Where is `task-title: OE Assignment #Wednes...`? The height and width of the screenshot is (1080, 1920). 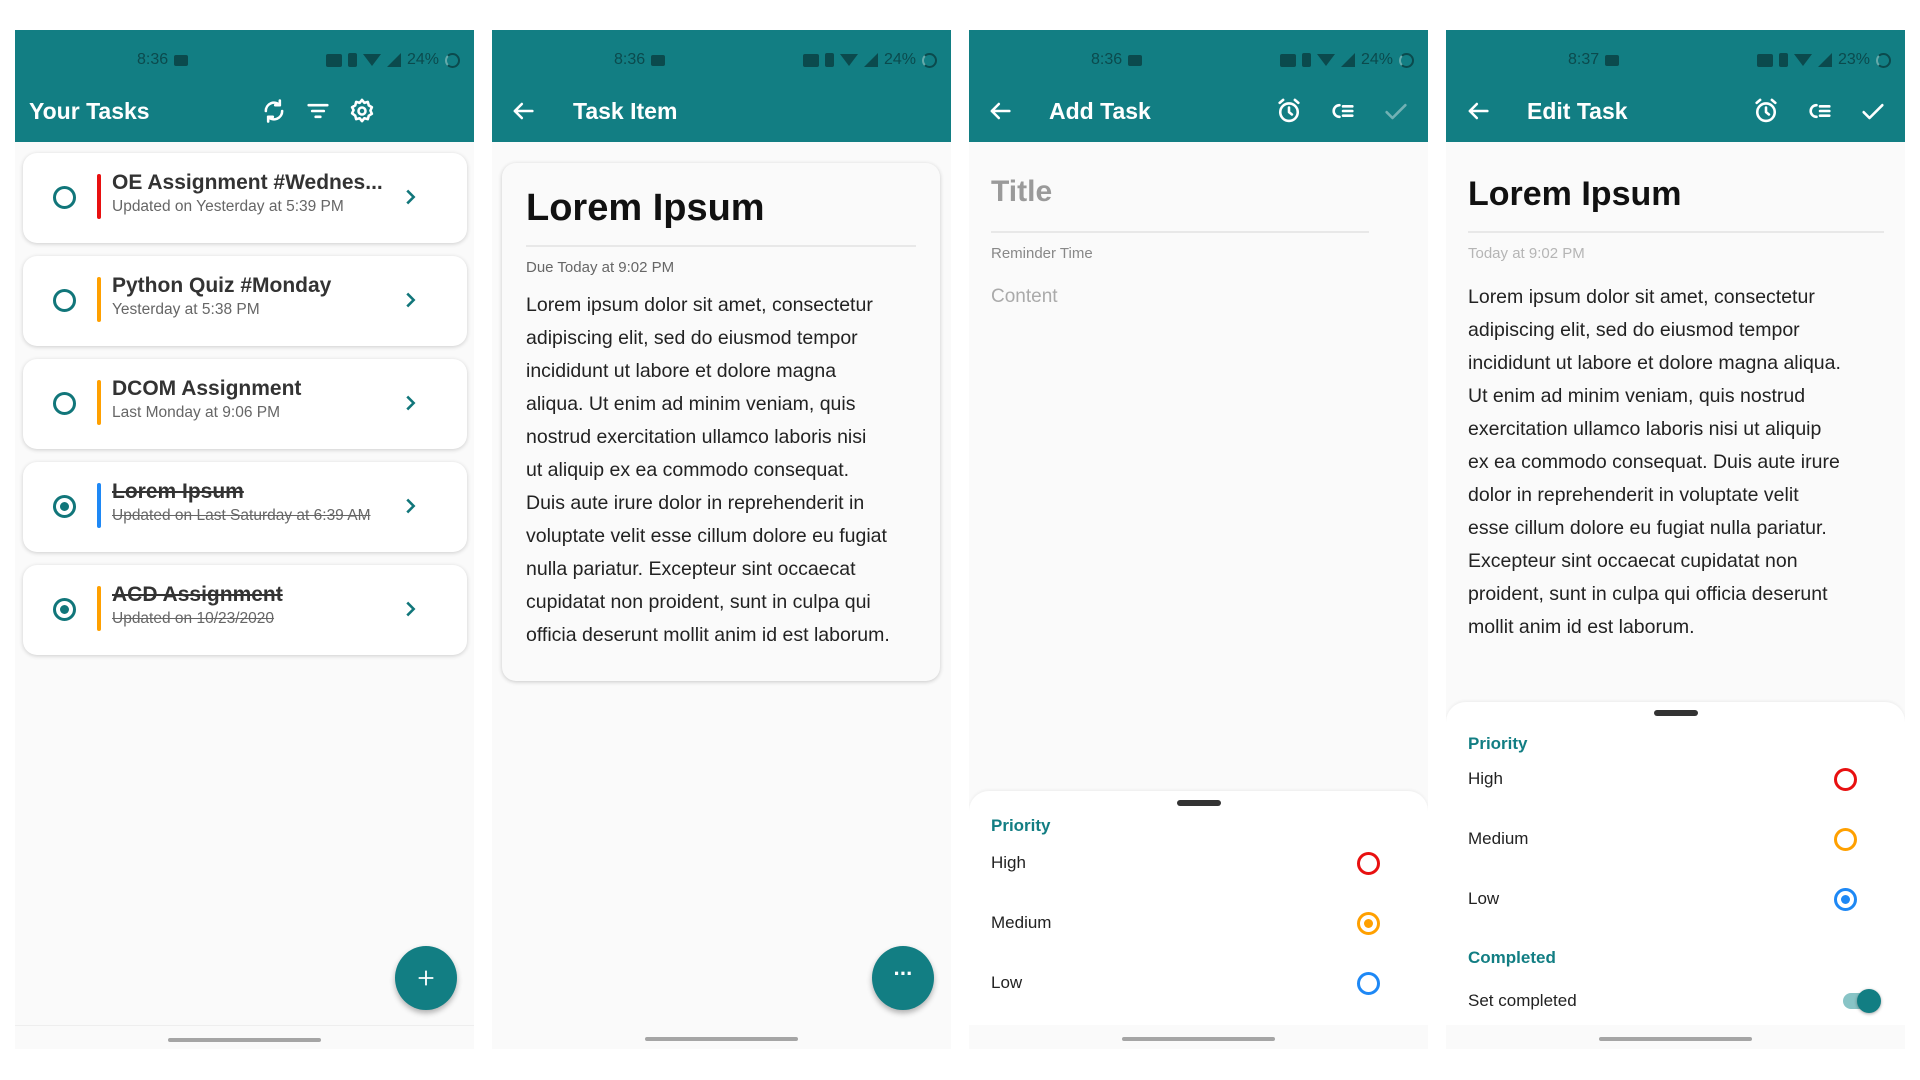
task-title: OE Assignment #Wednes... is located at coordinates (247, 182).